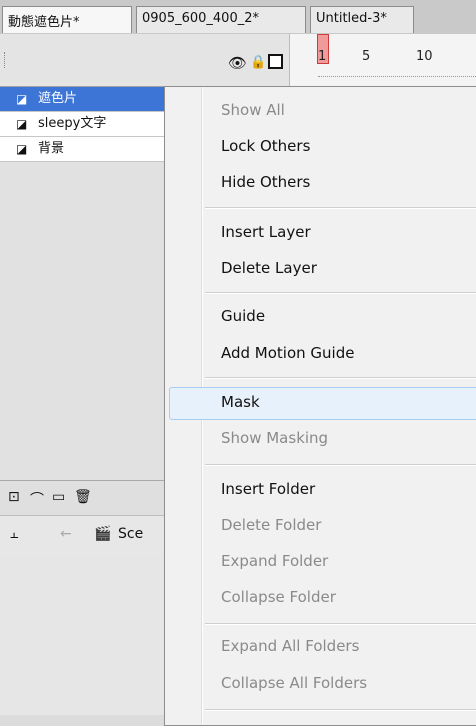 The width and height of the screenshot is (476, 726). What do you see at coordinates (253, 110) in the screenshot?
I see `menu-item-show-all: Show All` at bounding box center [253, 110].